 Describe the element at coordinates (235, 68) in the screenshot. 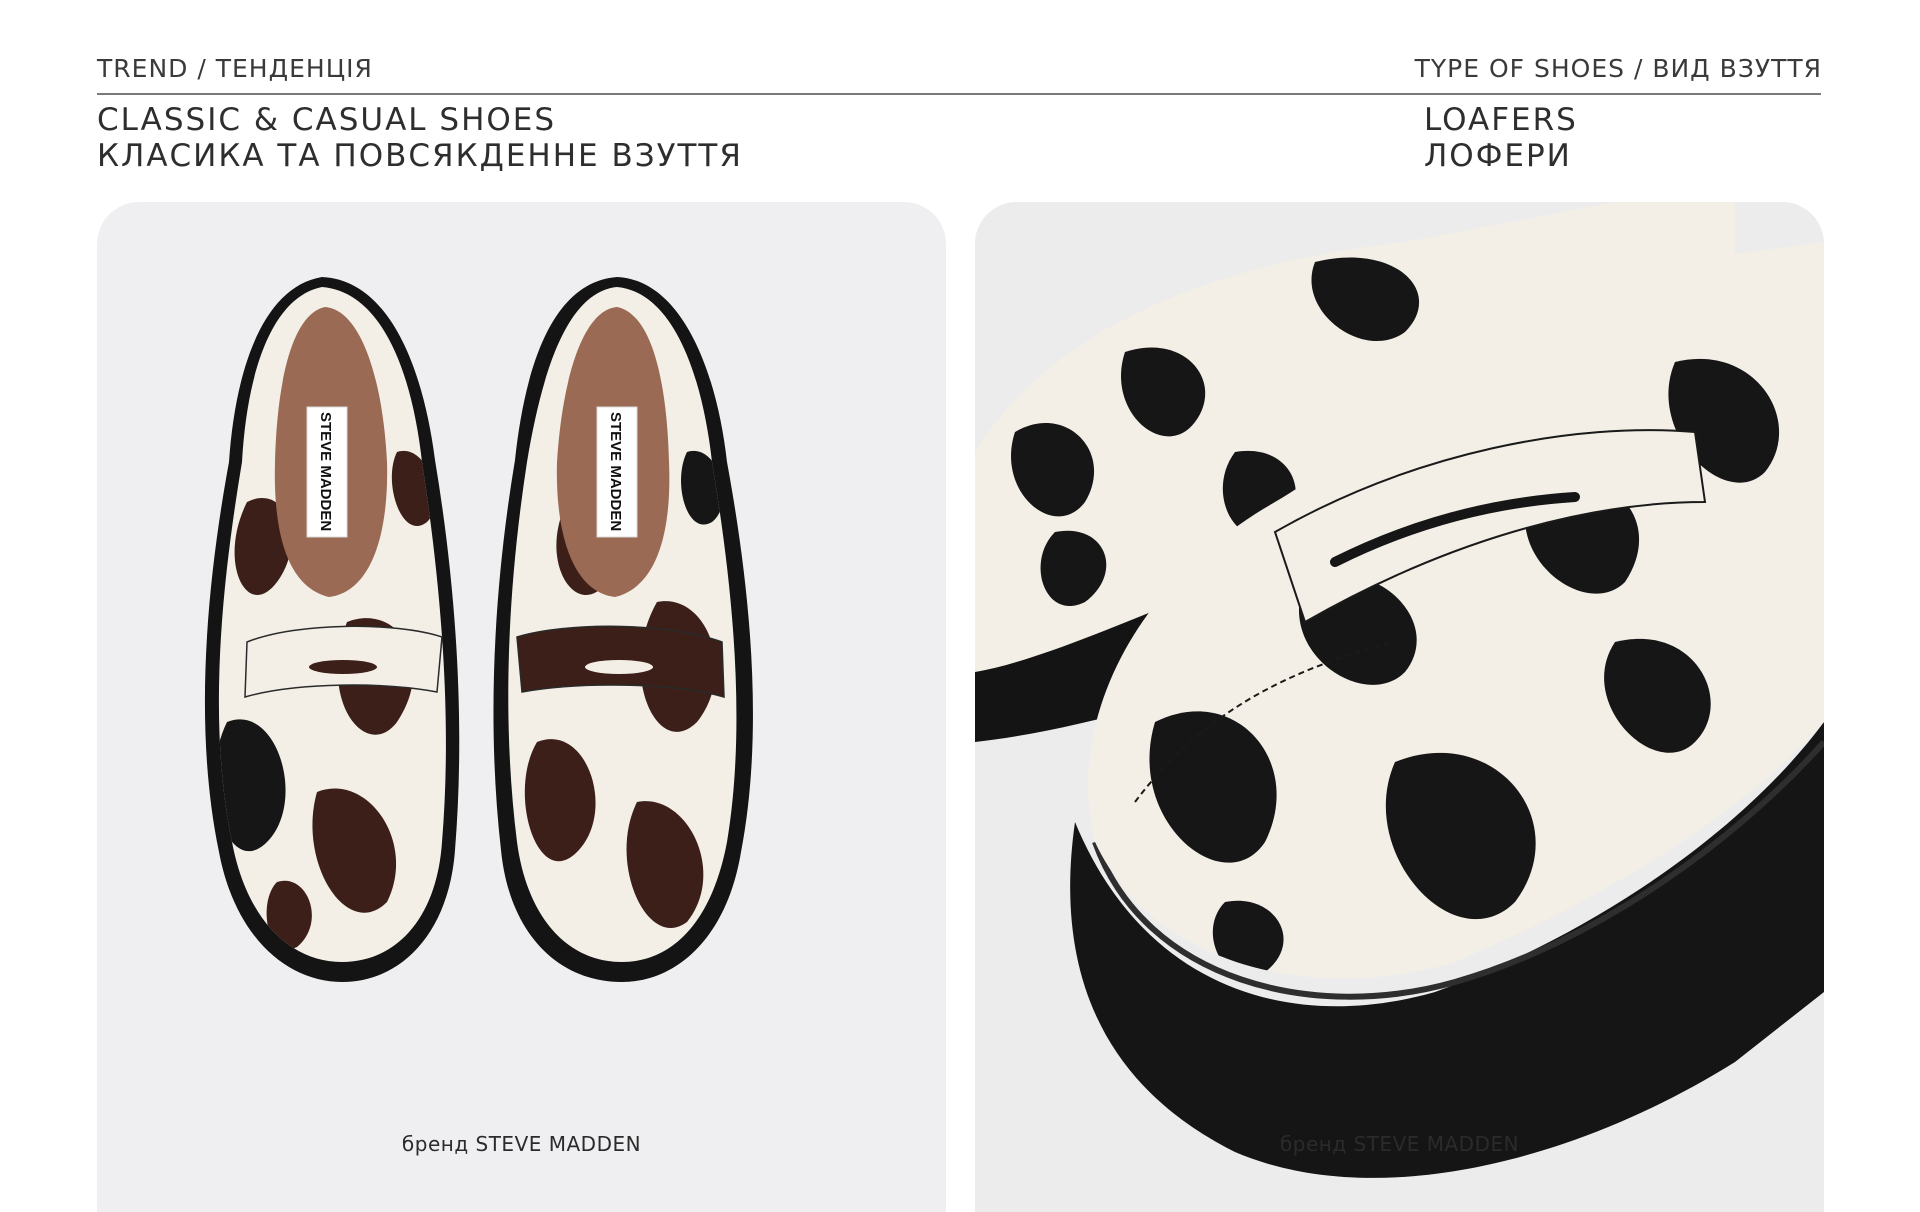

I see `trend-label: TREND / ТЕНДЕНЦІЯ` at that location.